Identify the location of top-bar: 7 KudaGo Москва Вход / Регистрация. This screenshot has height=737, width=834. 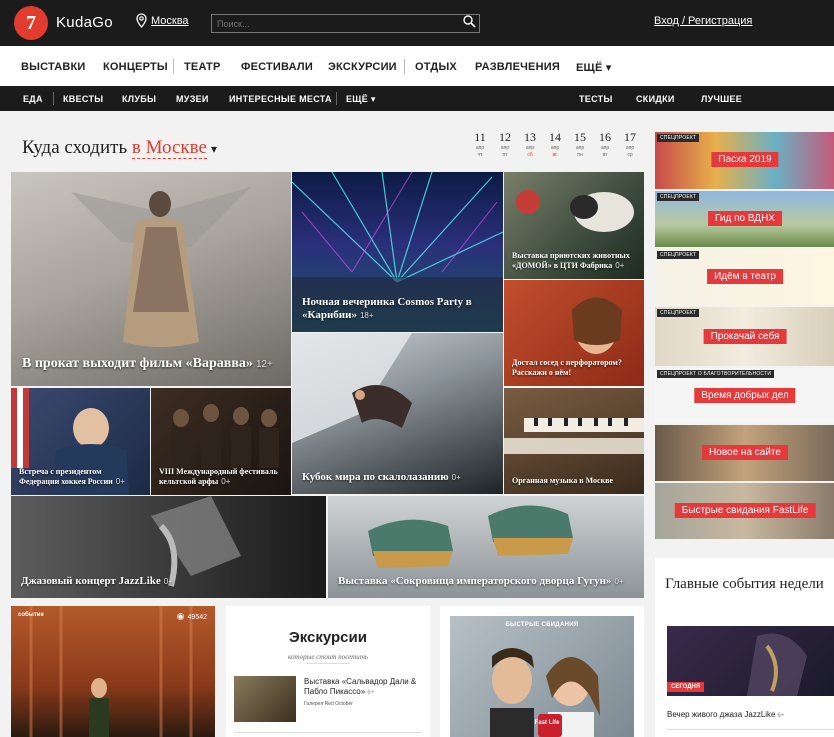
(417, 23).